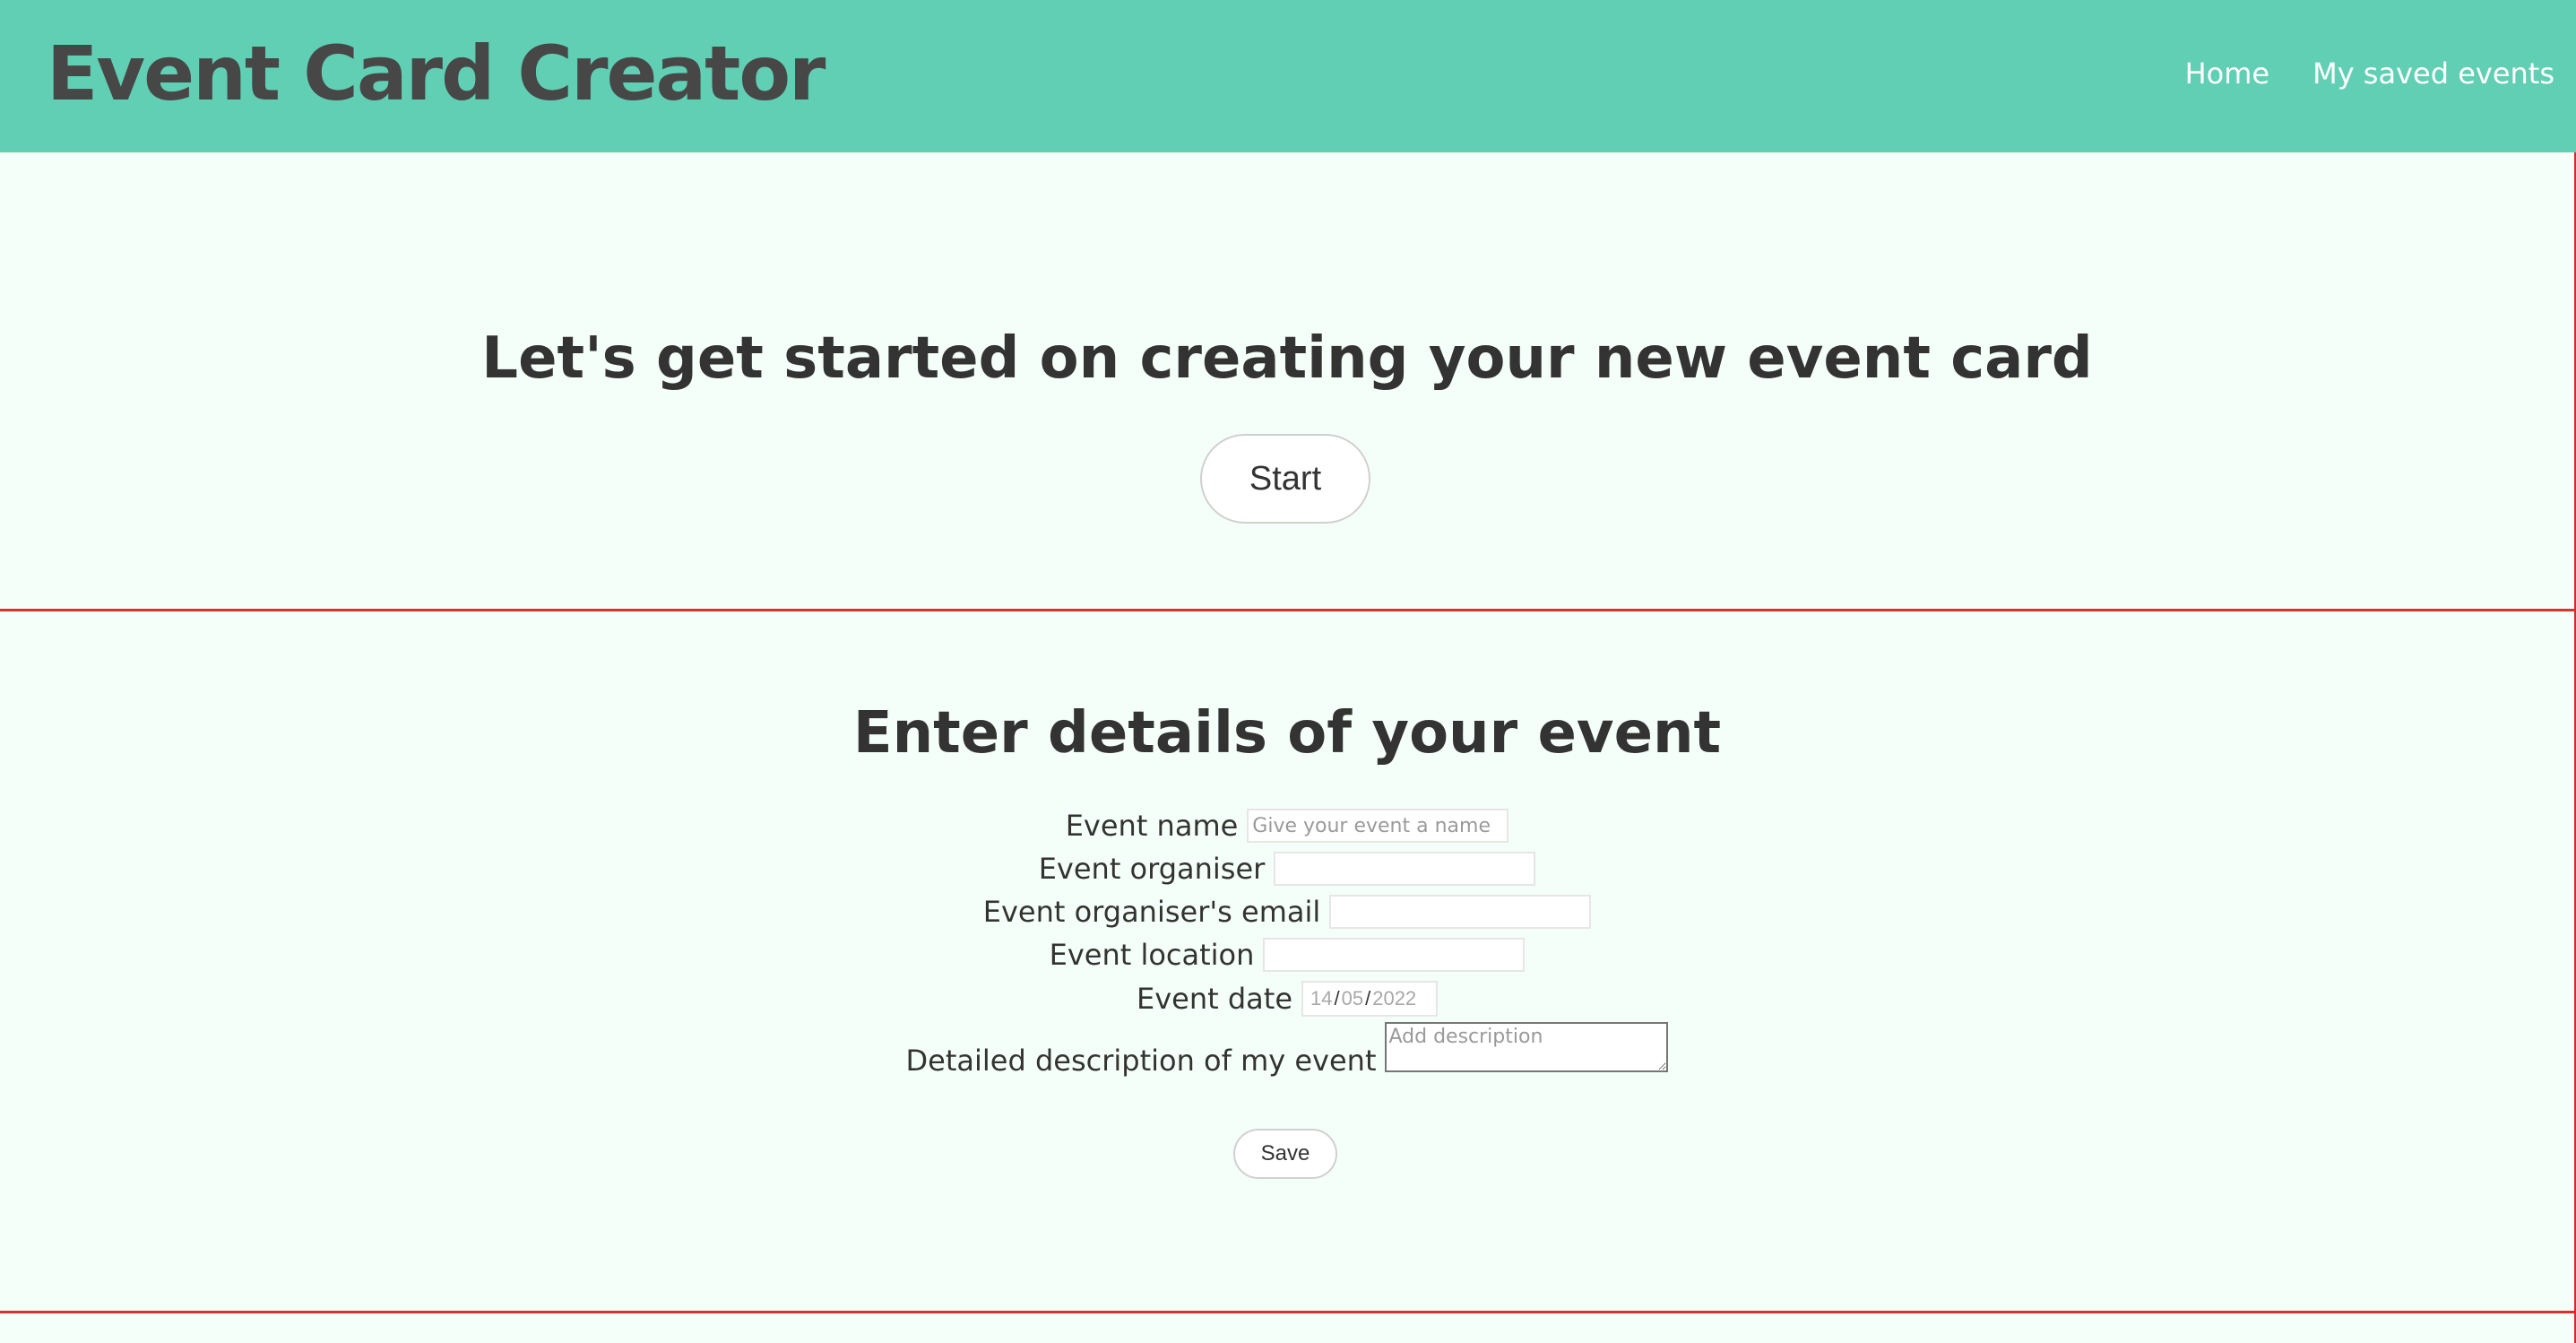 The image size is (2576, 1343). What do you see at coordinates (1321, 998) in the screenshot?
I see `date-day: 14` at bounding box center [1321, 998].